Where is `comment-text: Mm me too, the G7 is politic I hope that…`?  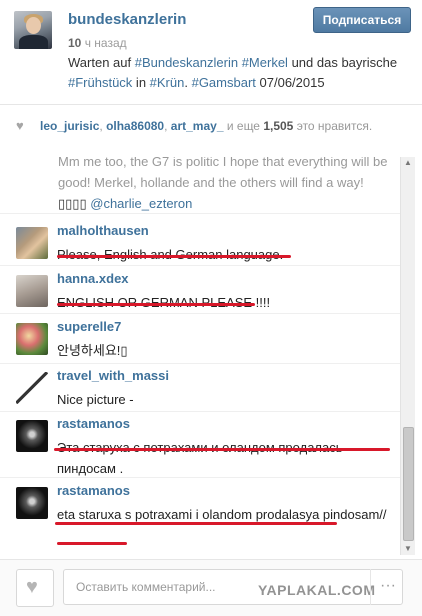 comment-text: Mm me too, the G7 is politic I hope that… is located at coordinates (223, 173).